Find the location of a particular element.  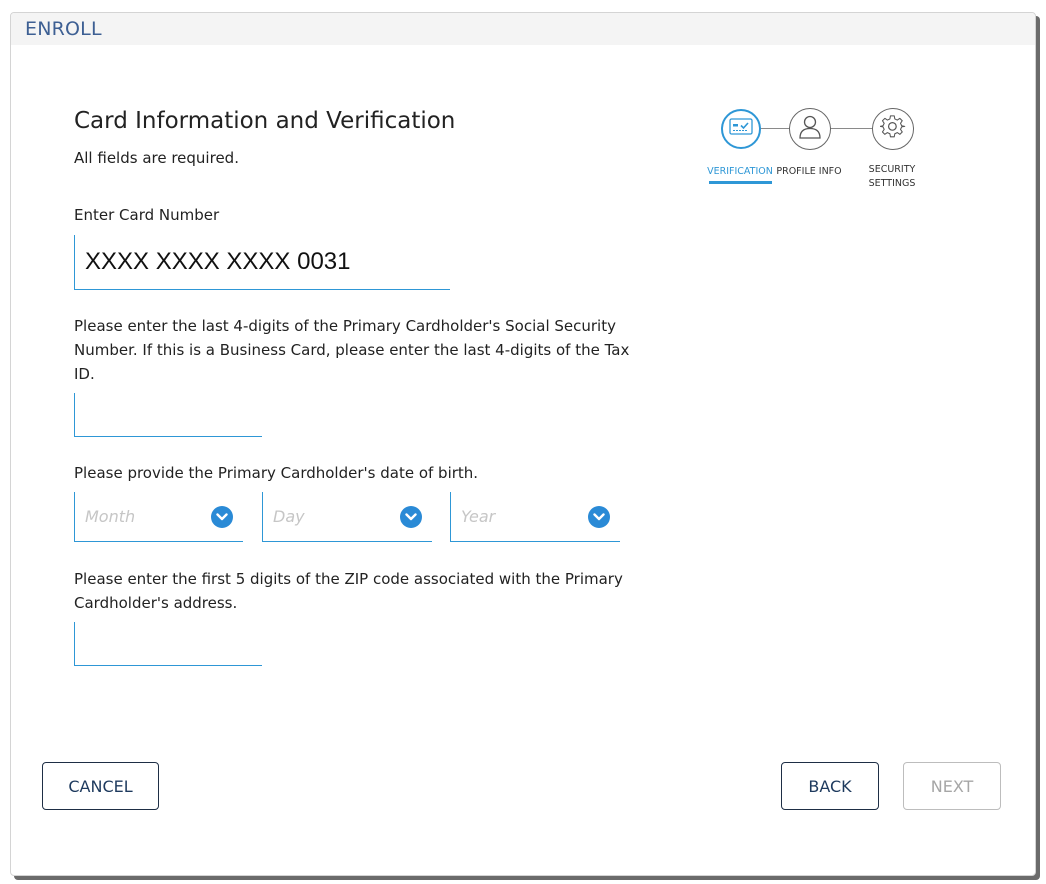

month-select: Month is located at coordinates (158, 517).